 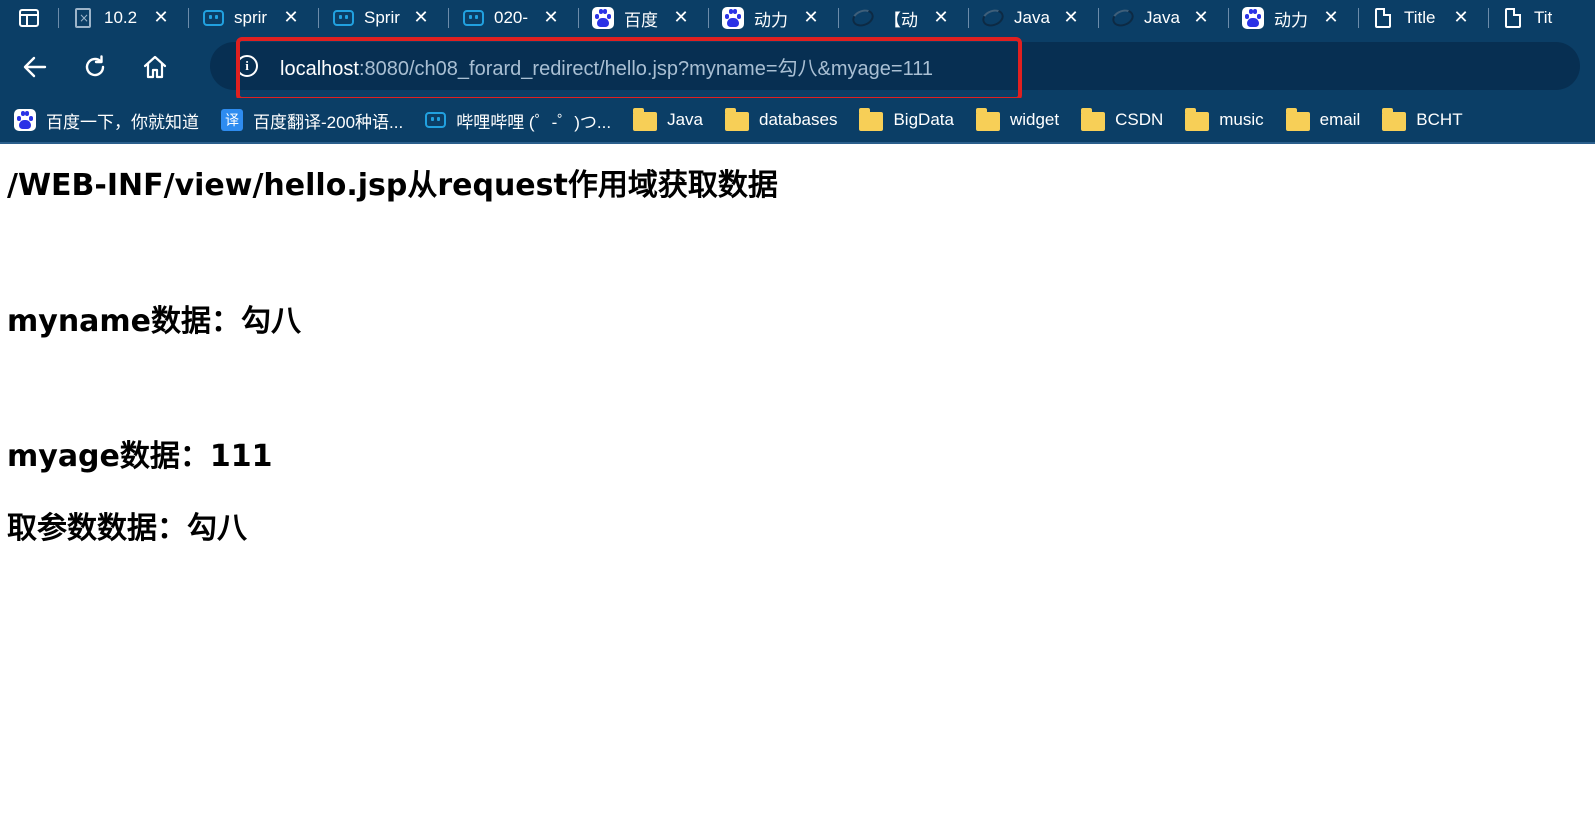 I want to click on tab-8: Java ✕, so click(x=1033, y=18).